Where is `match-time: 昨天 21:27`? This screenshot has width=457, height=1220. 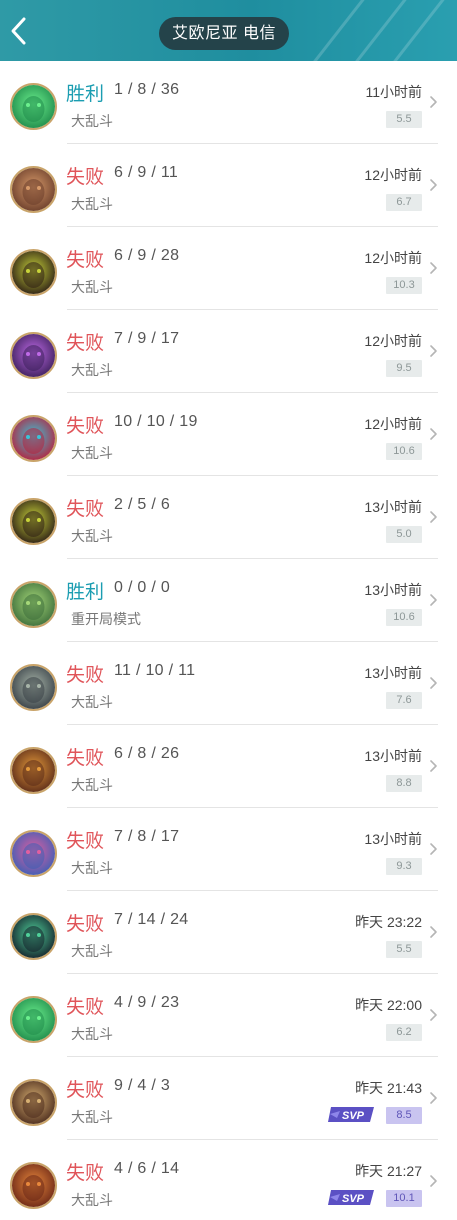
match-time: 昨天 21:27 is located at coordinates (388, 1171).